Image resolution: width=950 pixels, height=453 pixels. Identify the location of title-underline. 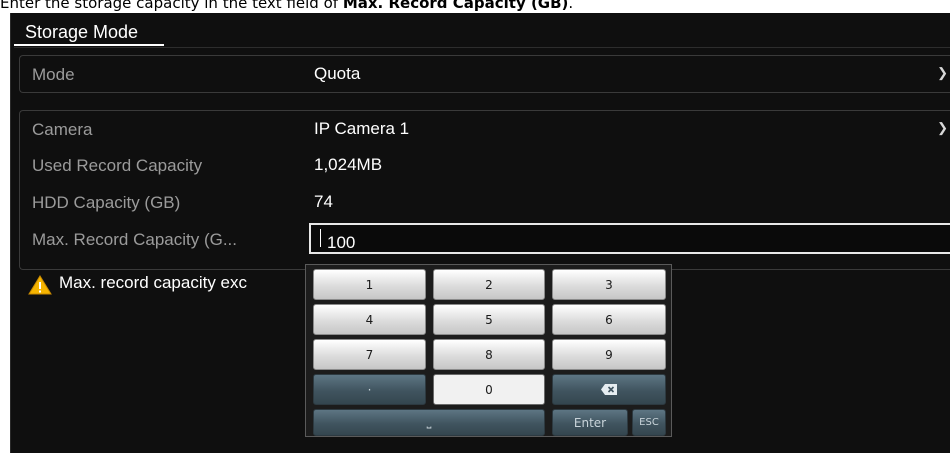
(89, 45).